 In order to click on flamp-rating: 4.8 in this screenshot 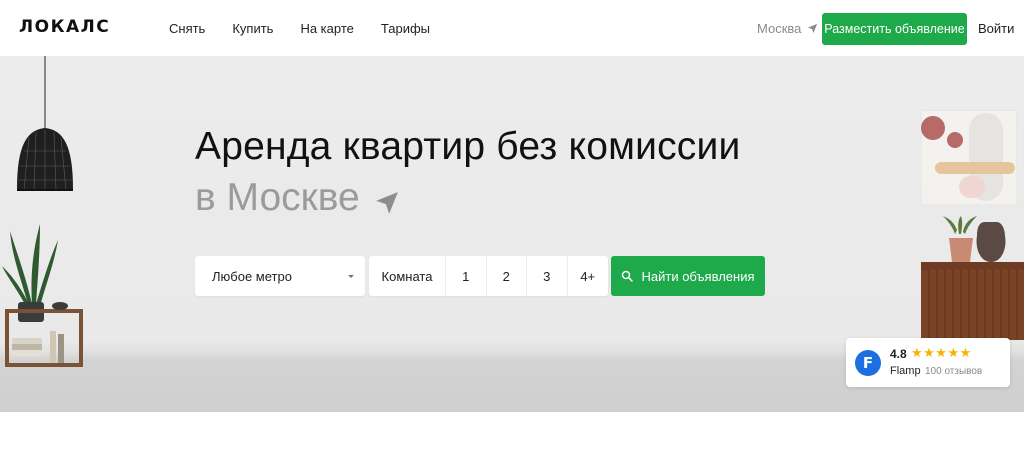, I will do `click(898, 354)`.